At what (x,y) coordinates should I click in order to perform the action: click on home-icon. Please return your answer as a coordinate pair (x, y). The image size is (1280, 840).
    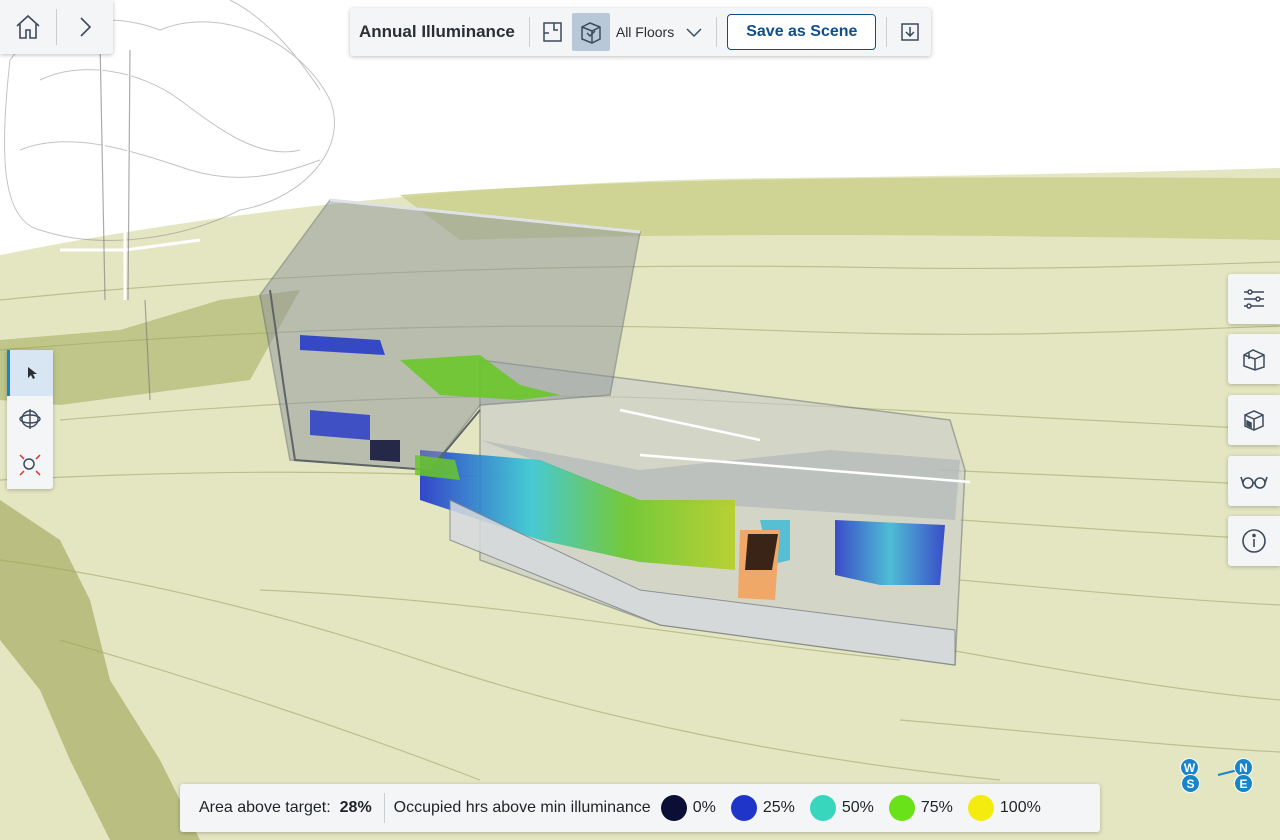
    Looking at the image, I should click on (28, 26).